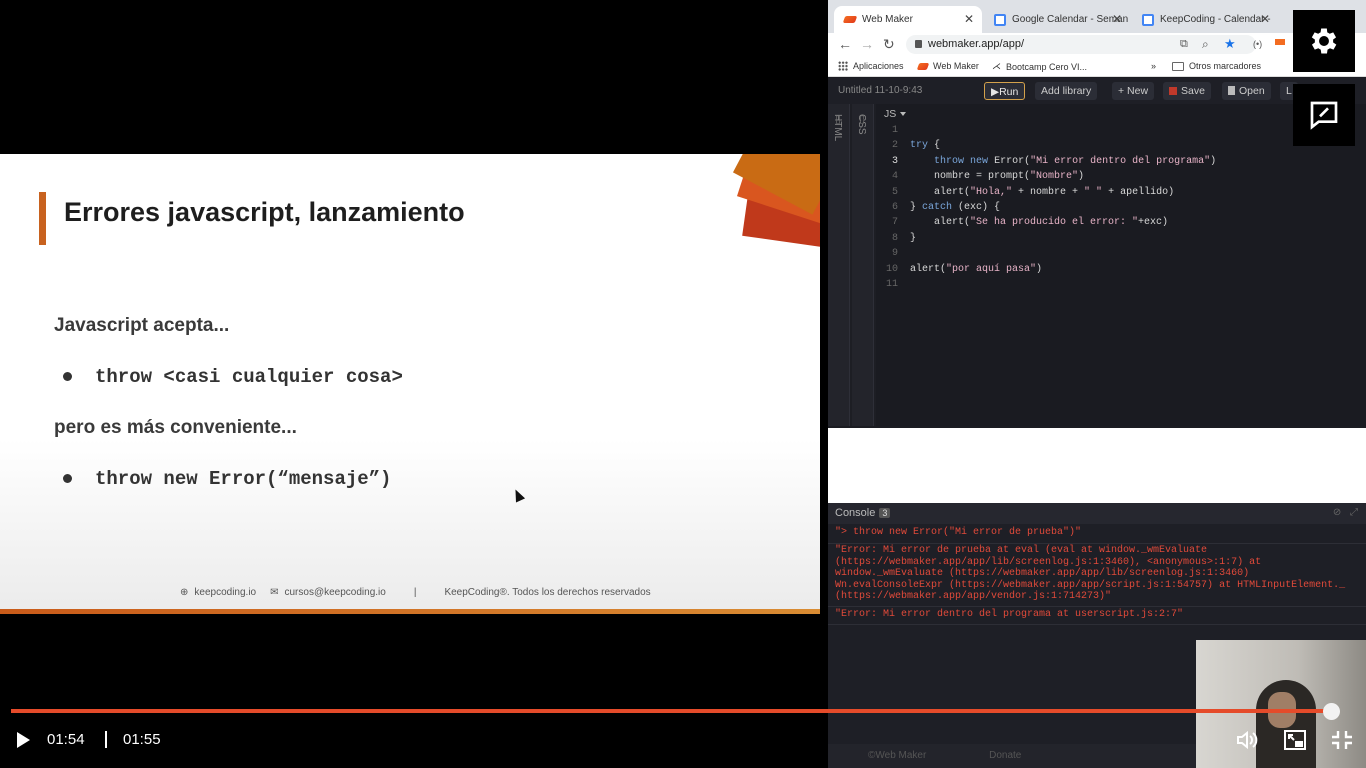  Describe the element at coordinates (1005, 755) in the screenshot. I see `donate-link: Donate` at that location.